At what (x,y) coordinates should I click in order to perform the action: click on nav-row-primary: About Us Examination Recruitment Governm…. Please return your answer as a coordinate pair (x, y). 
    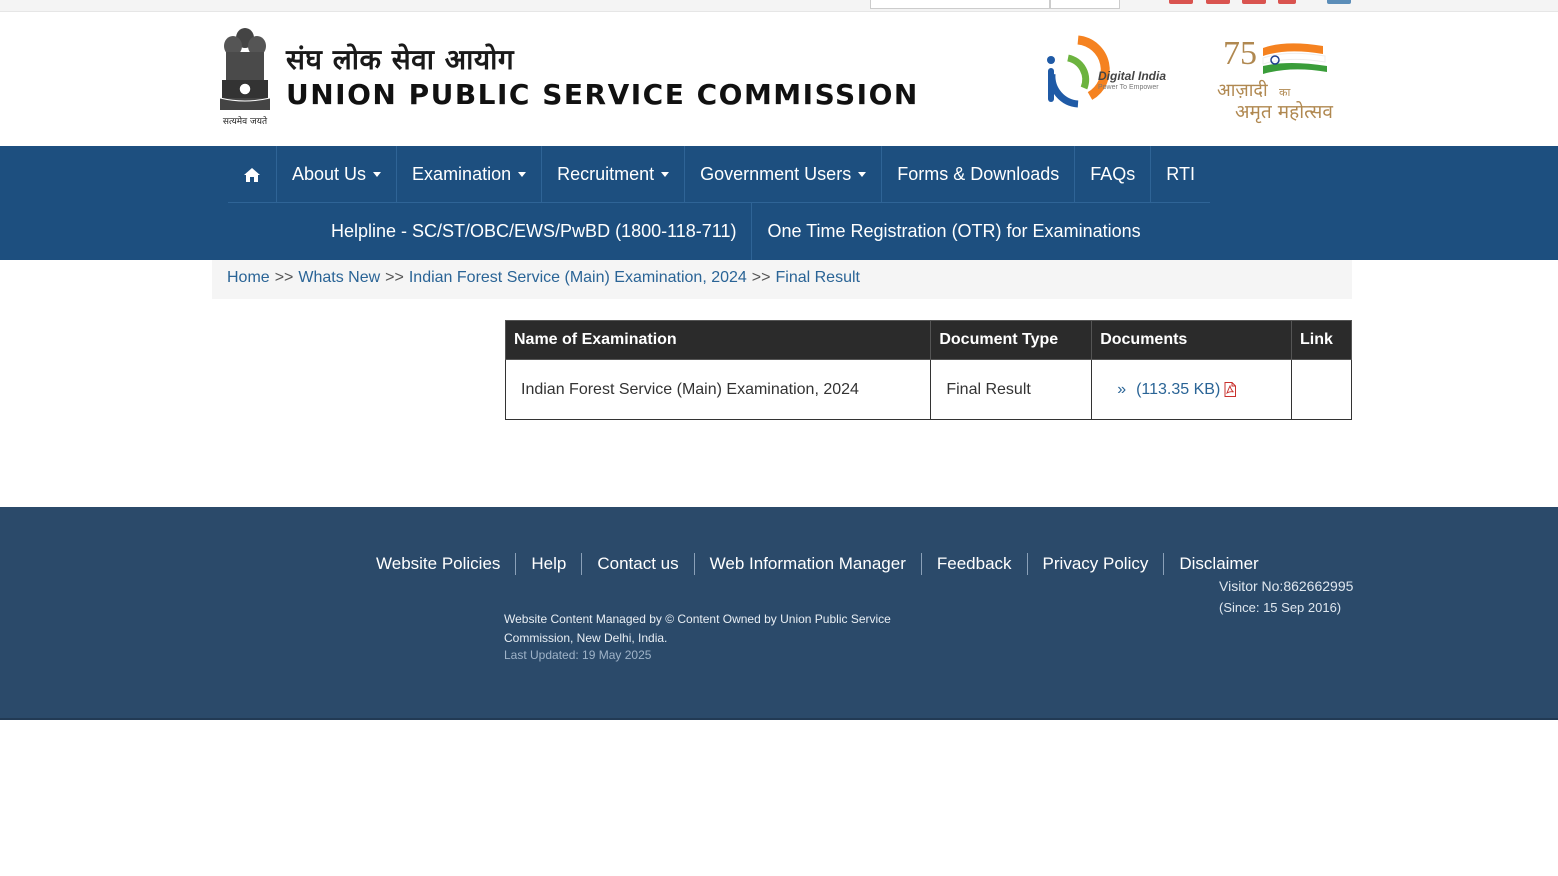
    Looking at the image, I should click on (719, 174).